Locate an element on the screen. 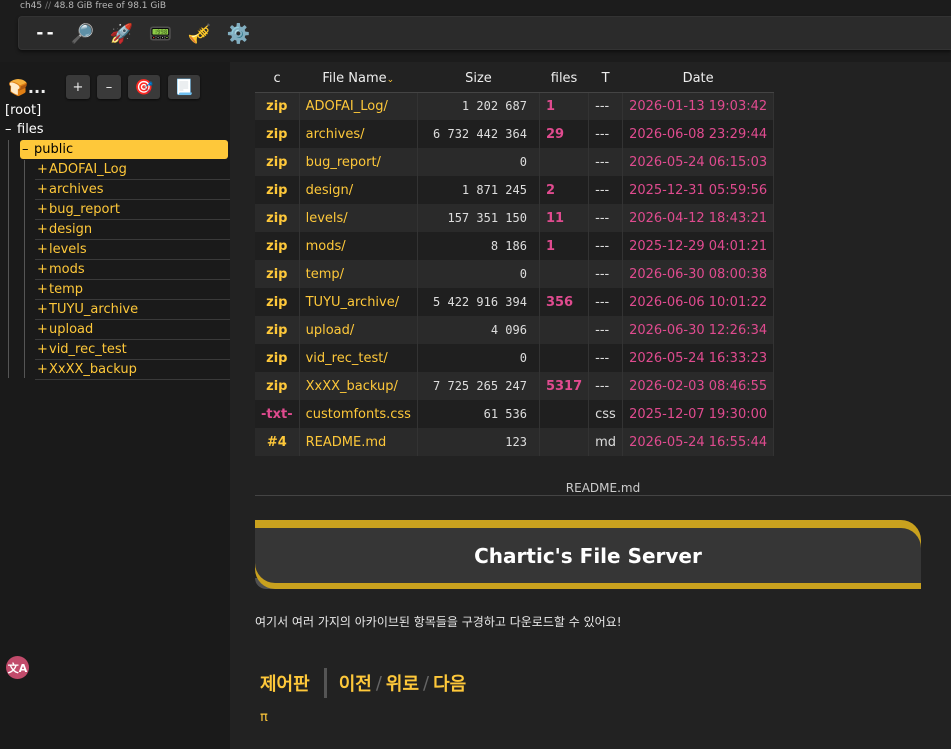  column-header-c: c is located at coordinates (277, 79).